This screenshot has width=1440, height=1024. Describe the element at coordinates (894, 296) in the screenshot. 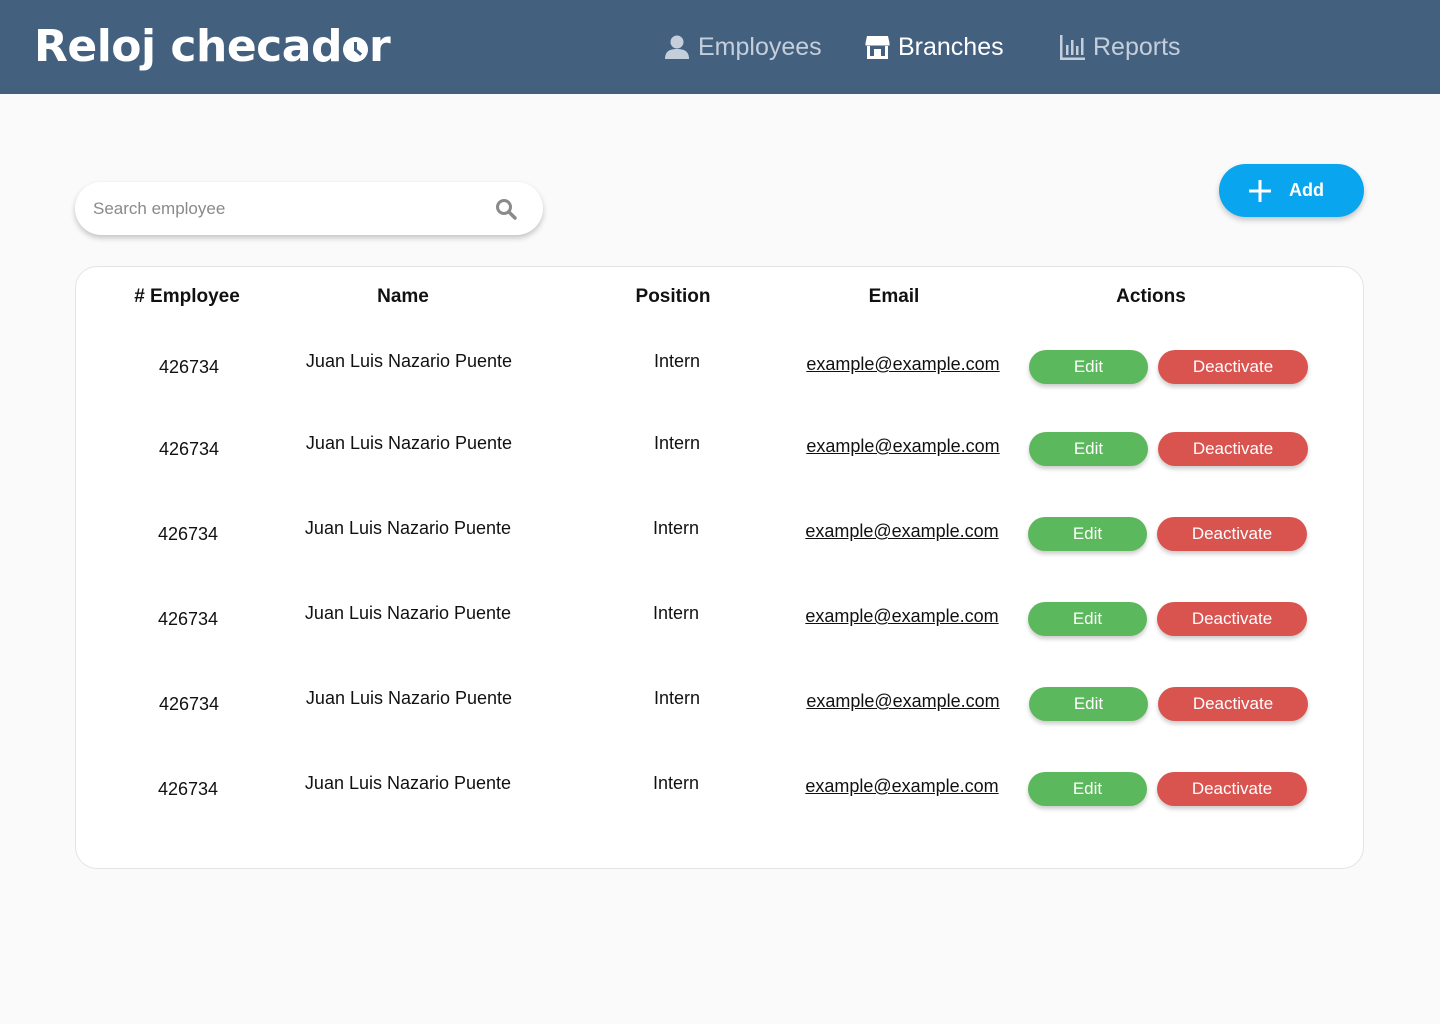

I see `column-header-email: Email` at that location.